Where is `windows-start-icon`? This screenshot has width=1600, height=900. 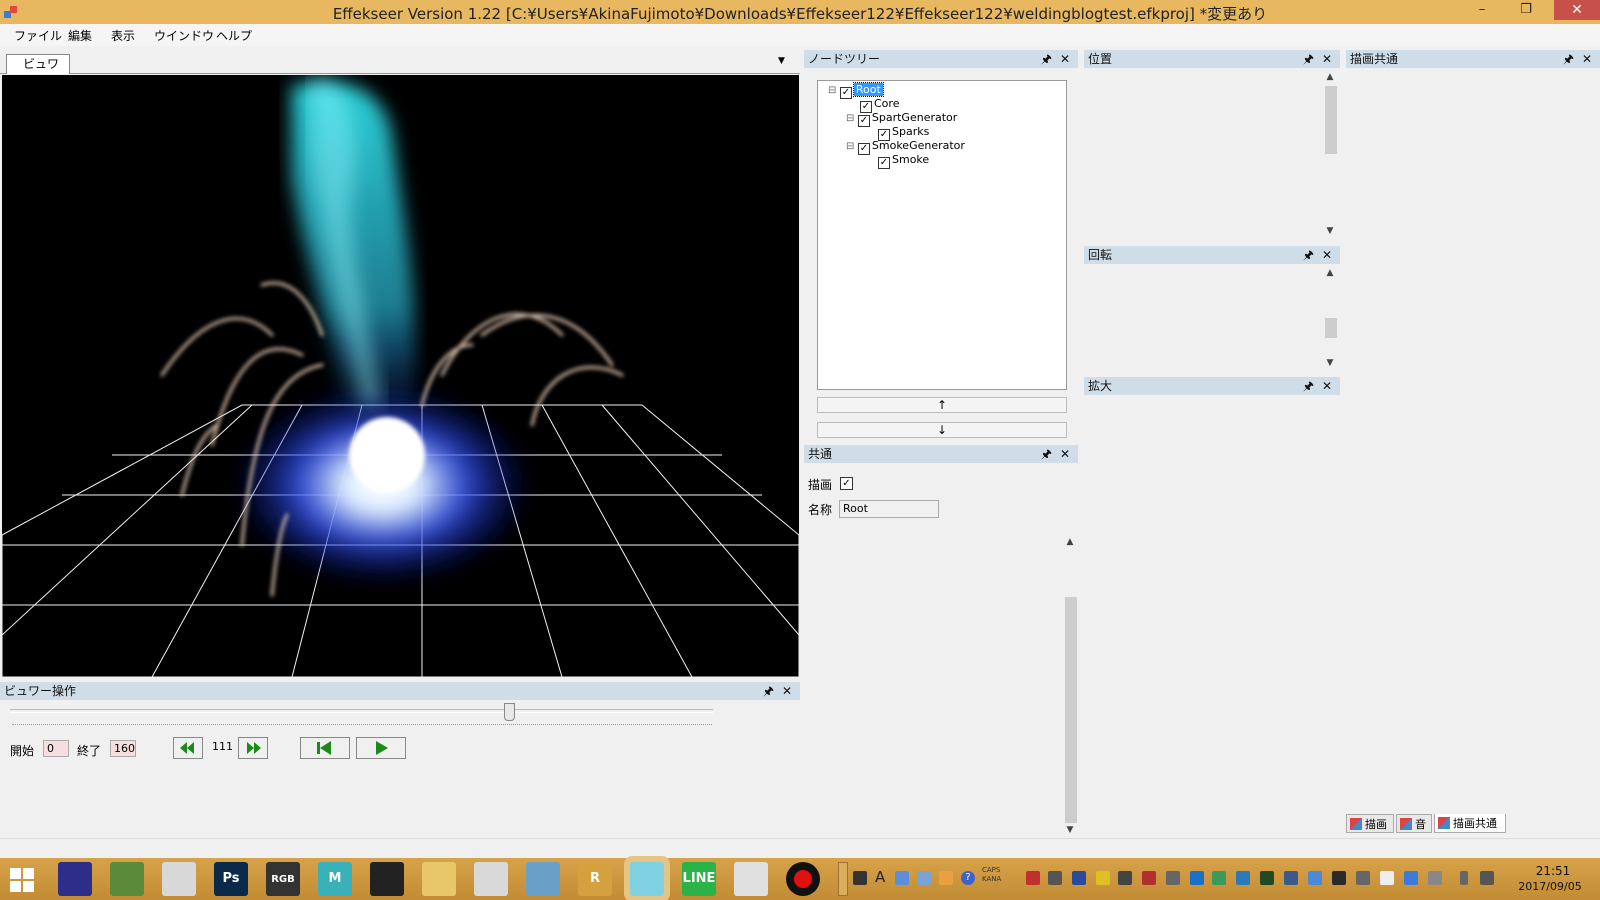
windows-start-icon is located at coordinates (22, 880).